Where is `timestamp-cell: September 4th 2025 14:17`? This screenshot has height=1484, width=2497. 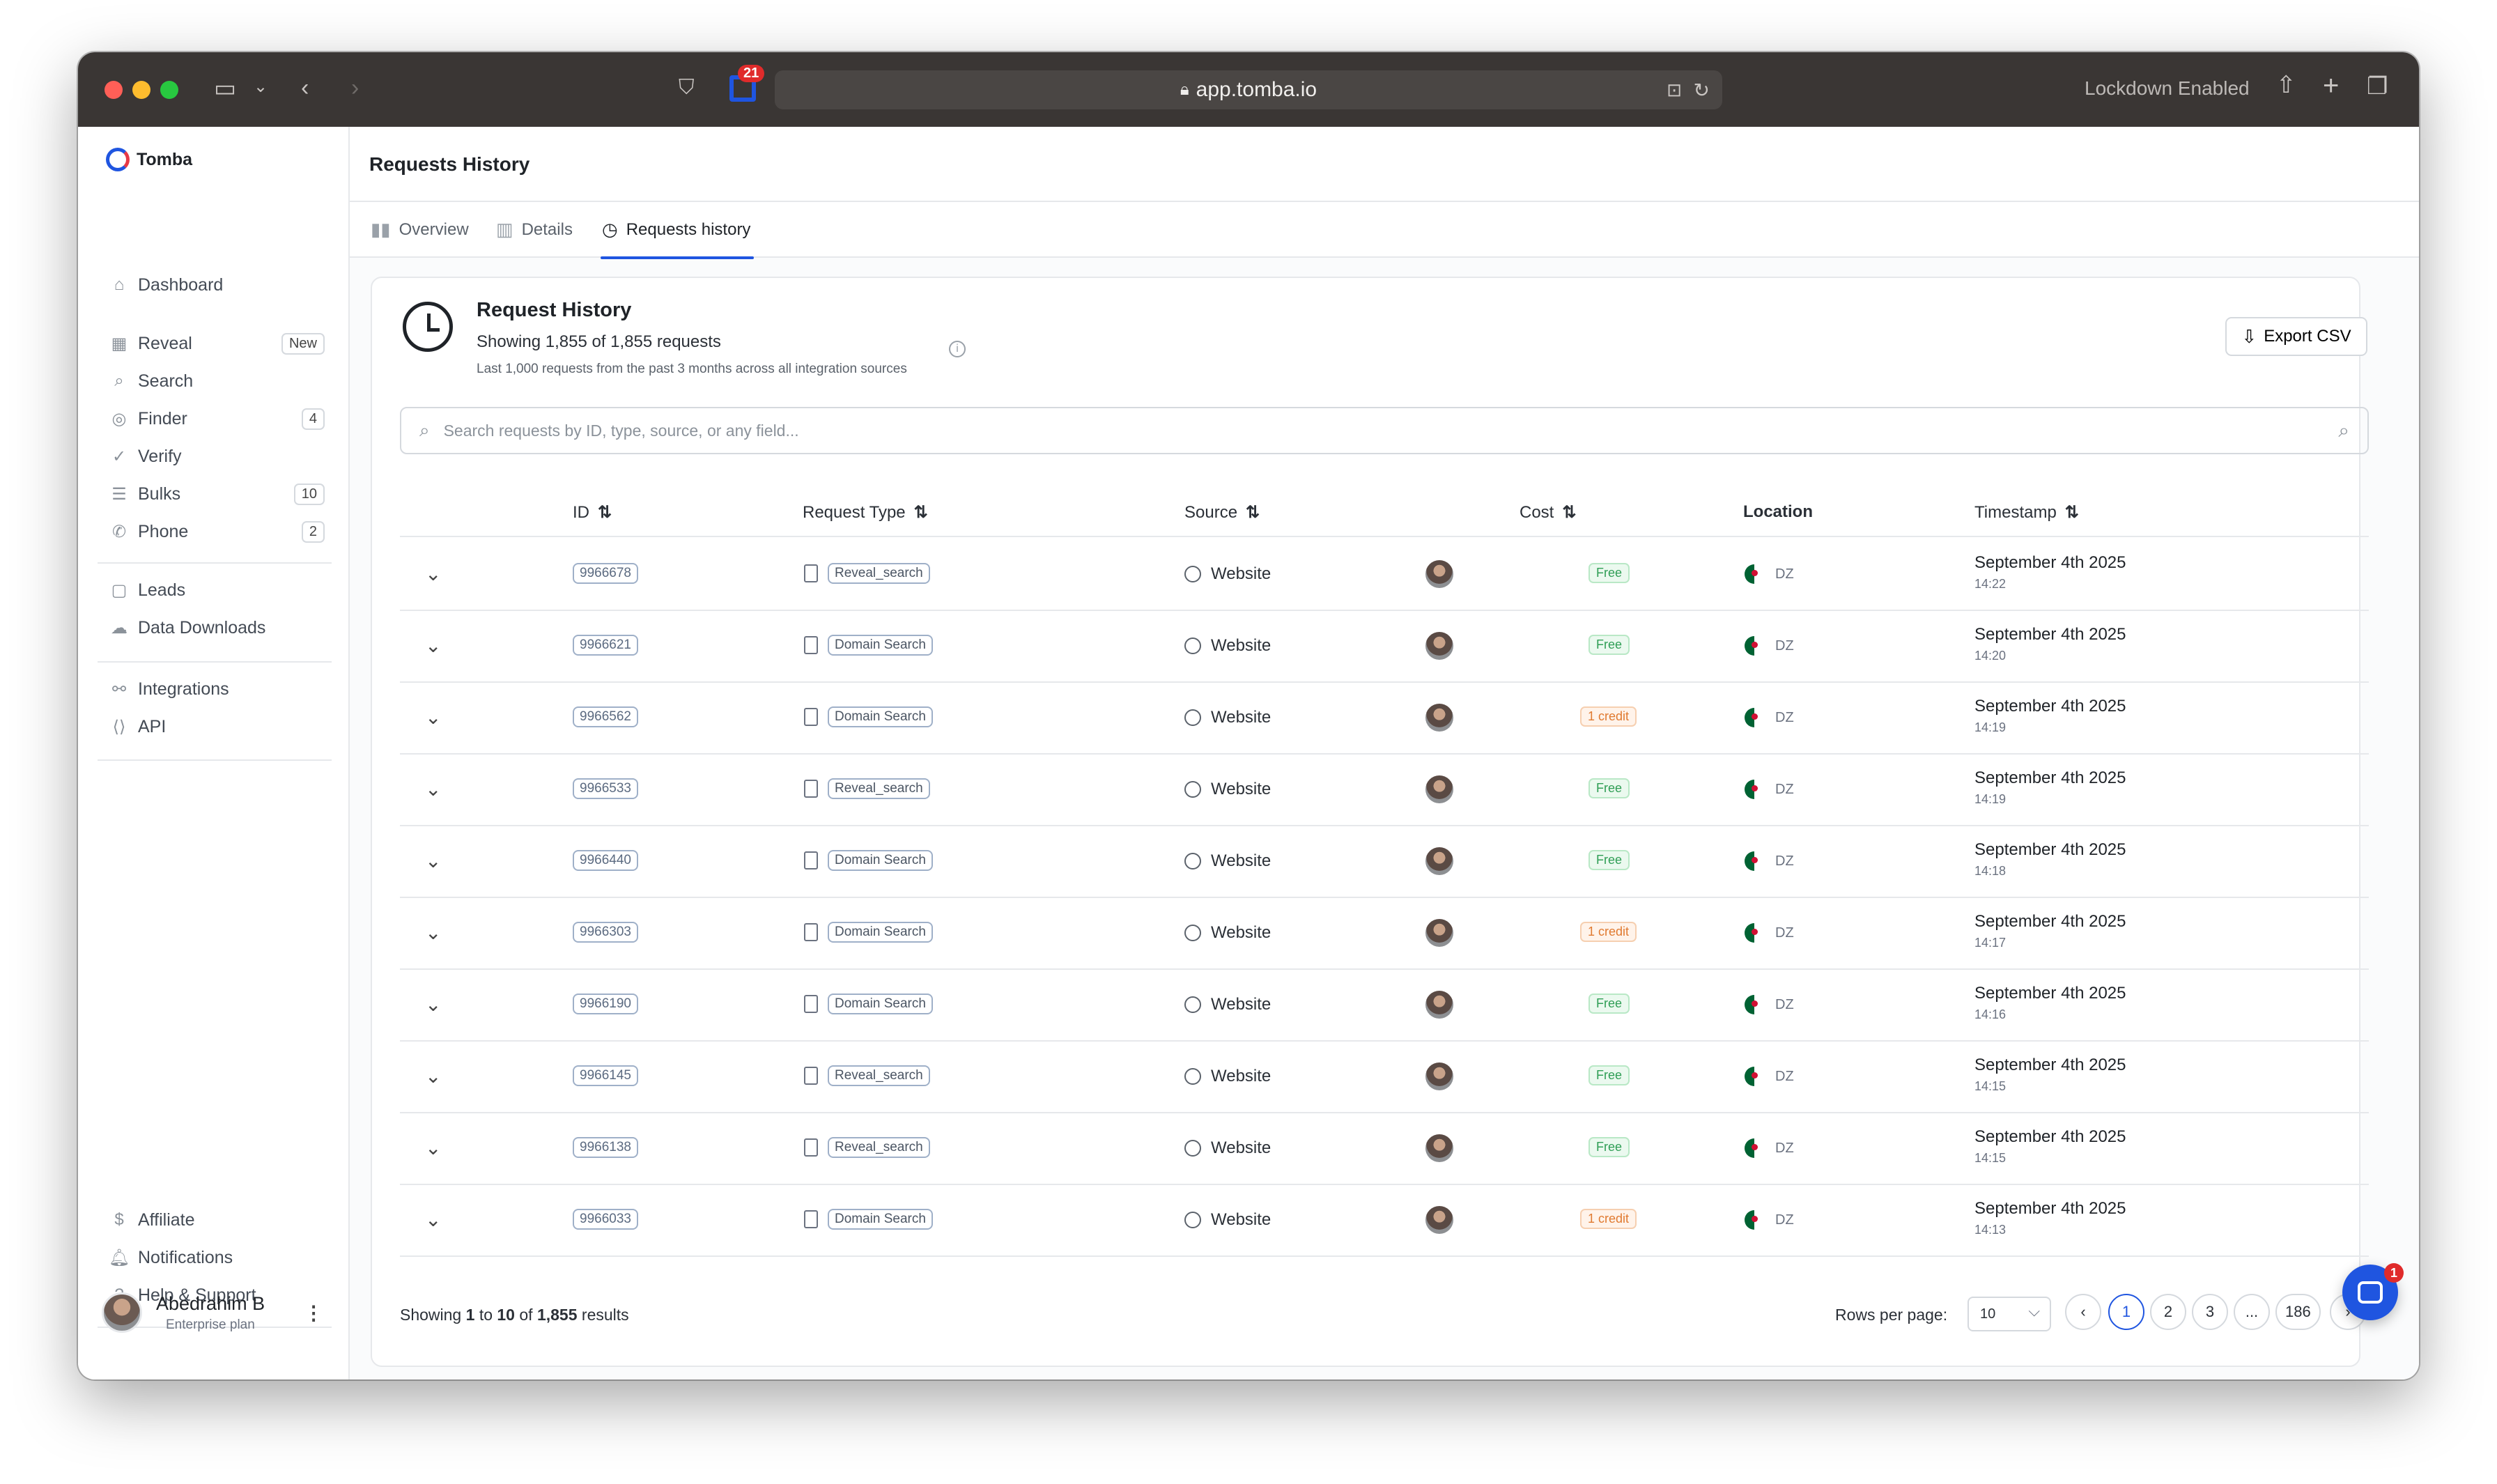 timestamp-cell: September 4th 2025 14:17 is located at coordinates (2050, 931).